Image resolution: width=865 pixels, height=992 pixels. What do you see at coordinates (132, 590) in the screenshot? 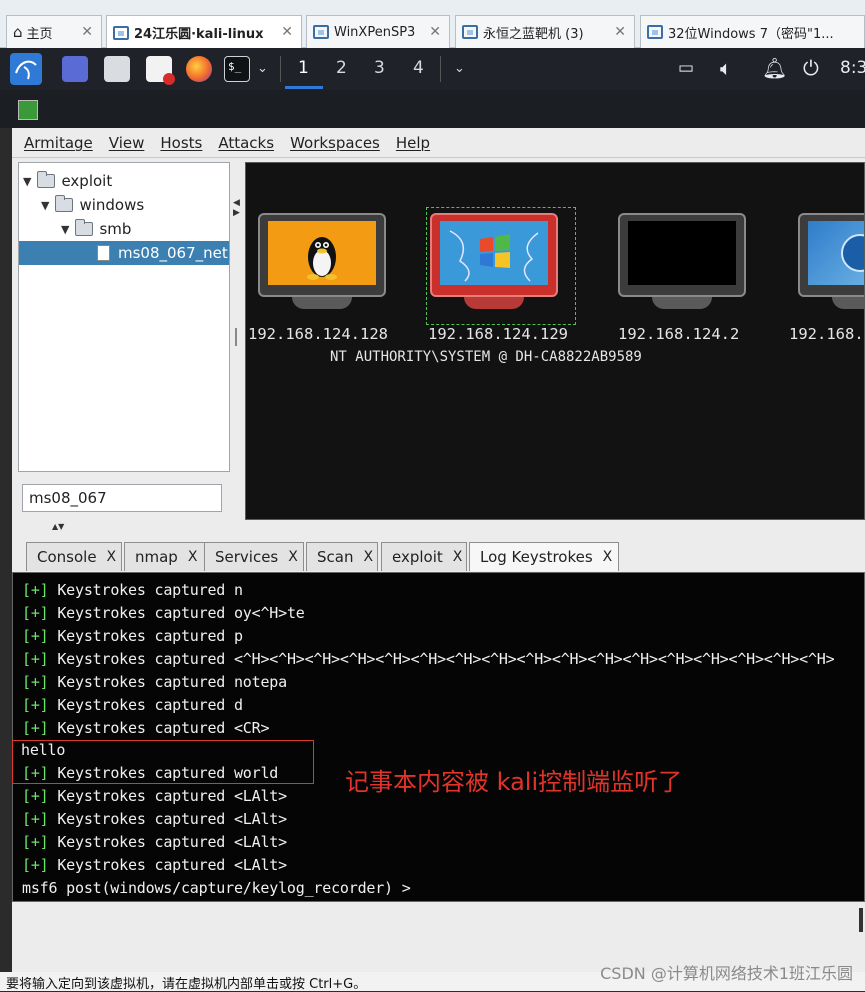
I see `console-line: [+] Keystrokes captured n` at bounding box center [132, 590].